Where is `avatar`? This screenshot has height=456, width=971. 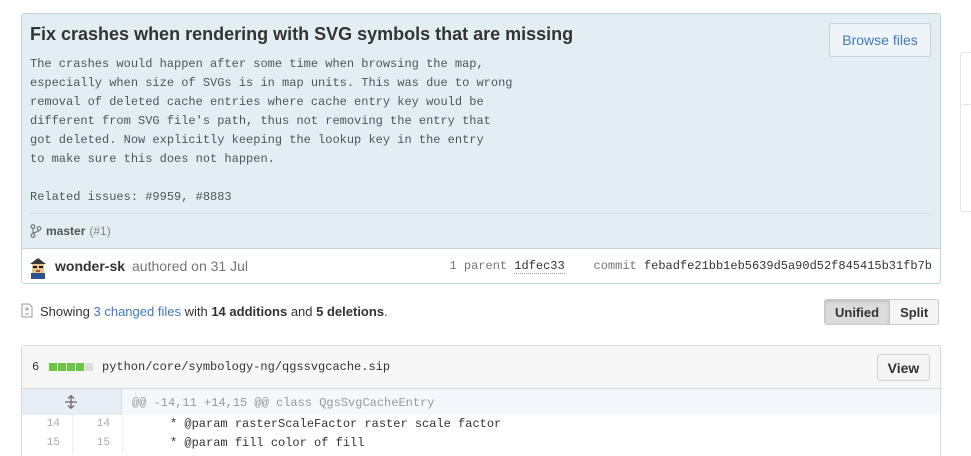 avatar is located at coordinates (38, 267).